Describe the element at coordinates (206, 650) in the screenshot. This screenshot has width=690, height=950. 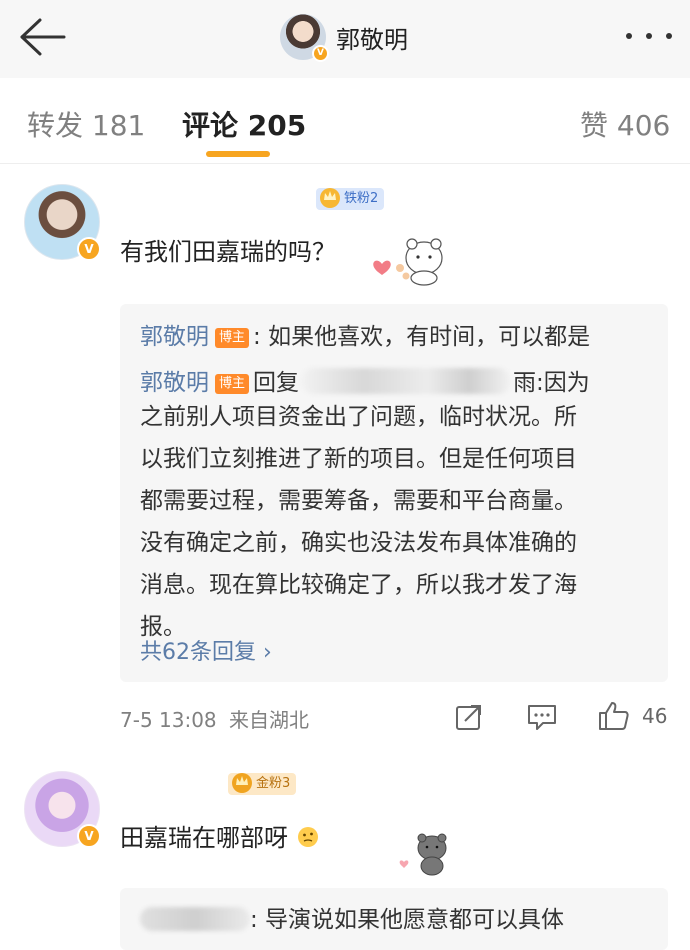
I see `more-replies-link: 共62条回复 ›` at that location.